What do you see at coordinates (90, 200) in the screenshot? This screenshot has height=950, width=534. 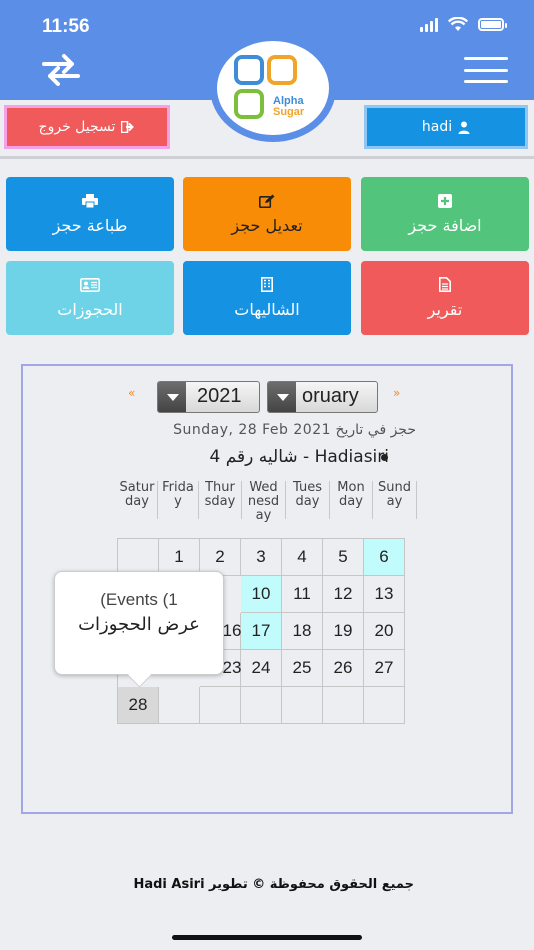 I see `printer-icon` at bounding box center [90, 200].